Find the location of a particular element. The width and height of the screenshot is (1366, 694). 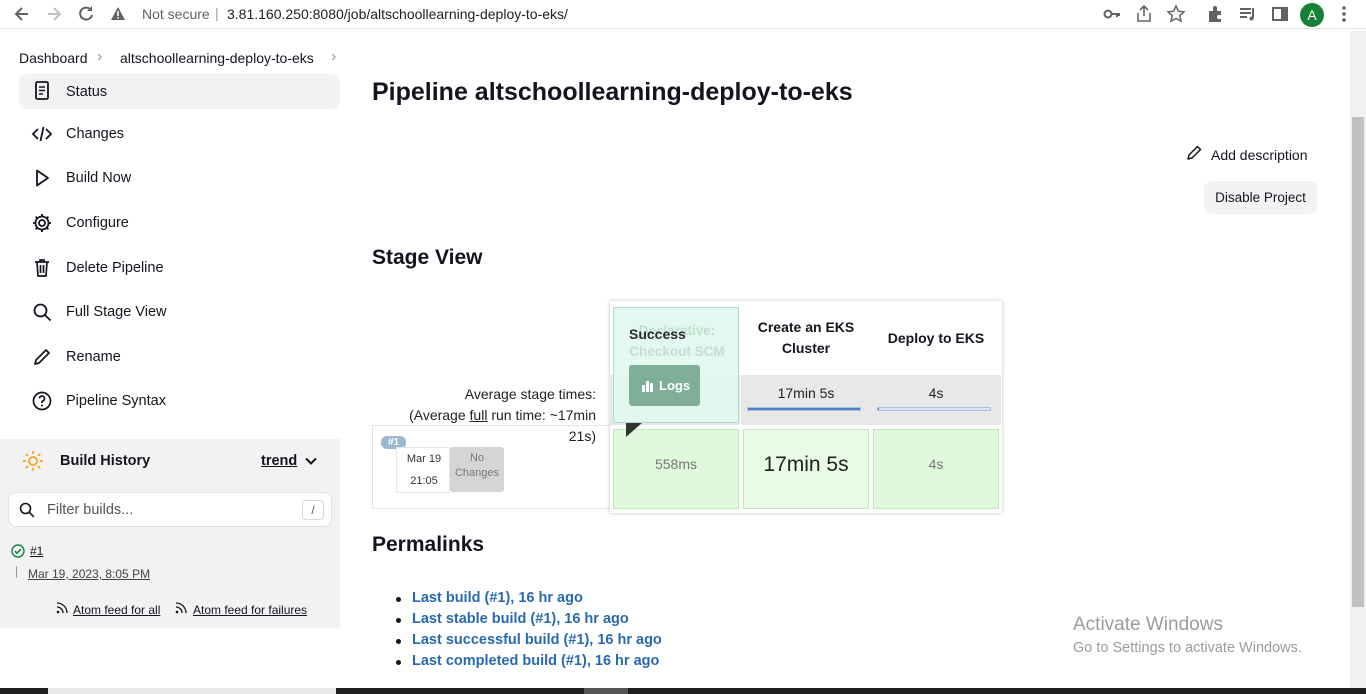

bookmark-star-icon is located at coordinates (1176, 14).